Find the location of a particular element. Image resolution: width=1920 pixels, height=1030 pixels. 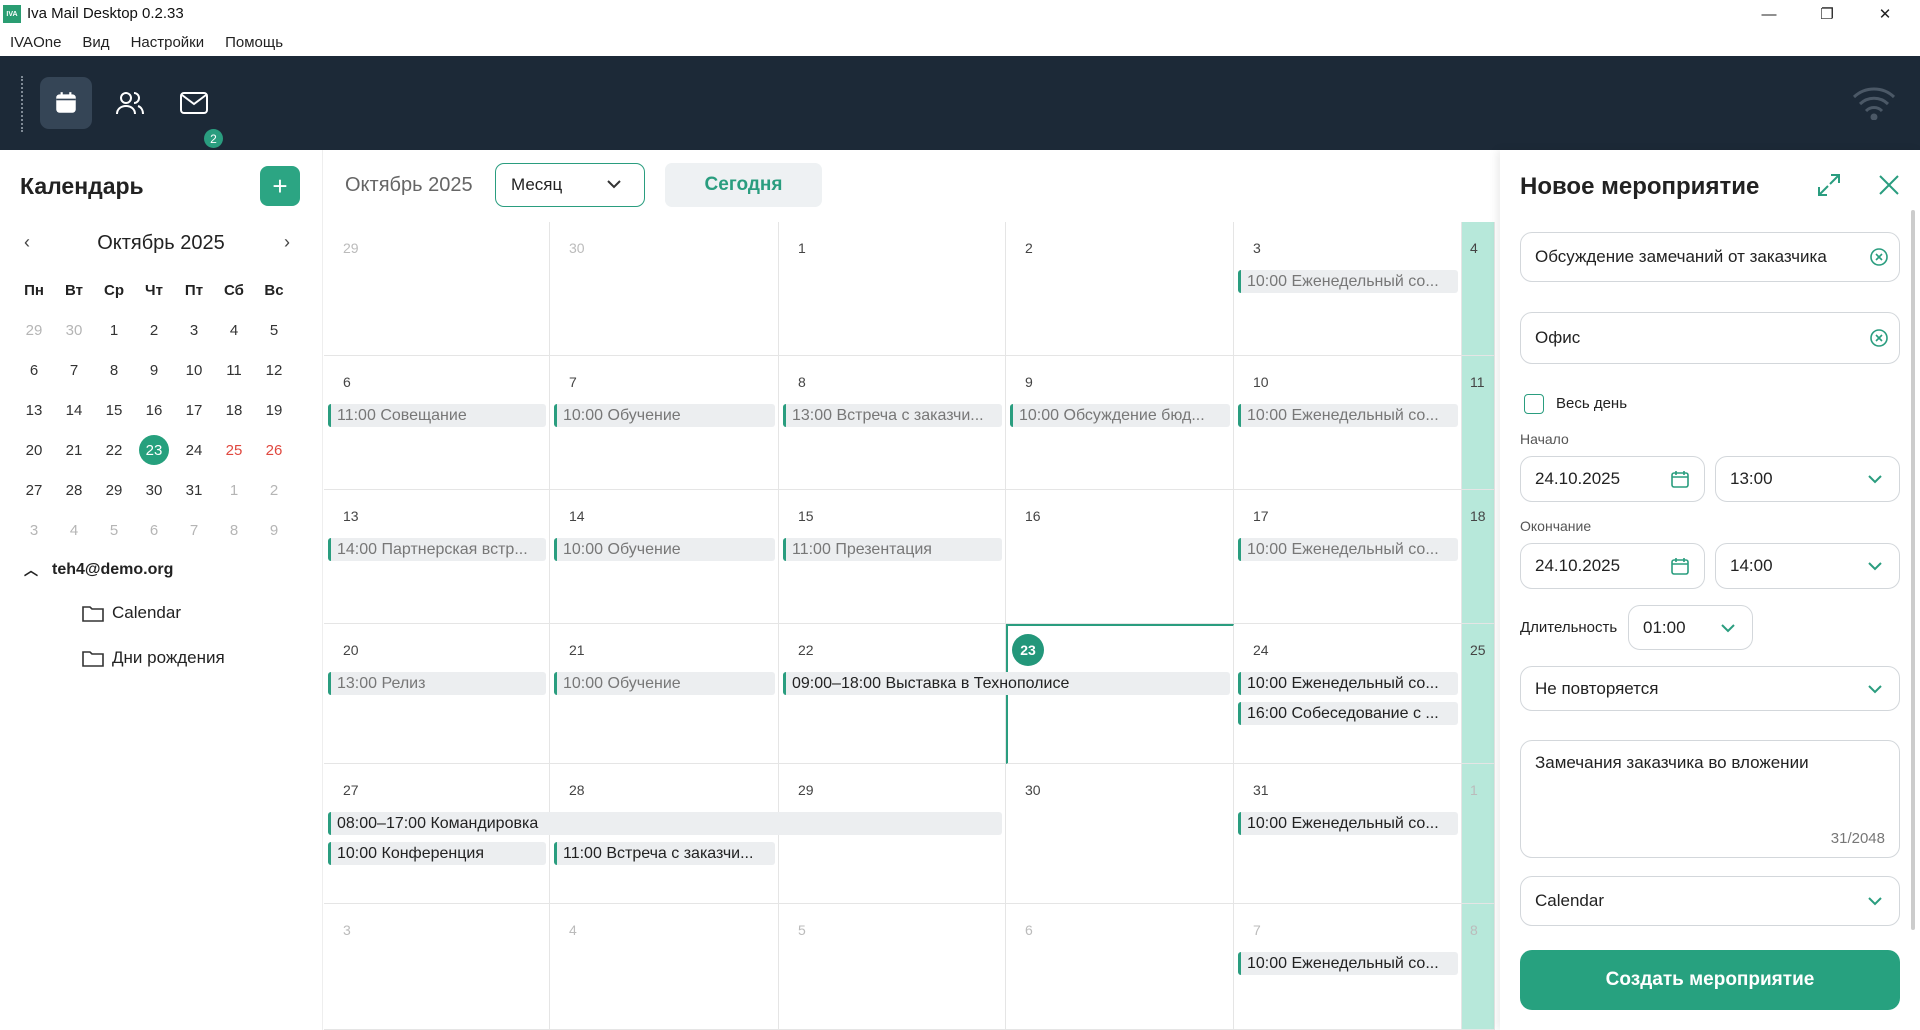

mini-day: 31 is located at coordinates (194, 490).